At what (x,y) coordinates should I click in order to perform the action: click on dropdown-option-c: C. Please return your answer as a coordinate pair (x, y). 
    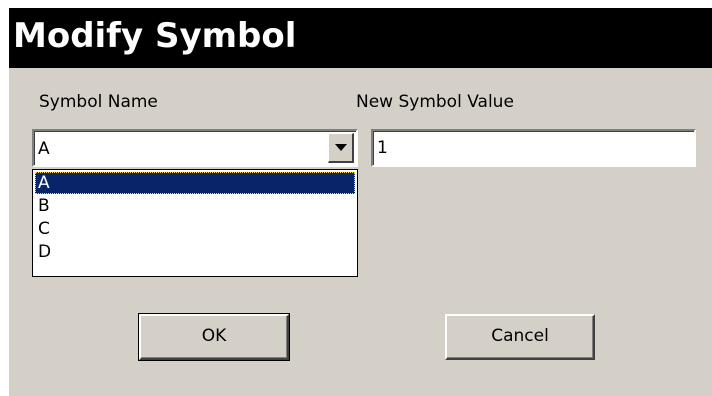
    Looking at the image, I should click on (195, 229).